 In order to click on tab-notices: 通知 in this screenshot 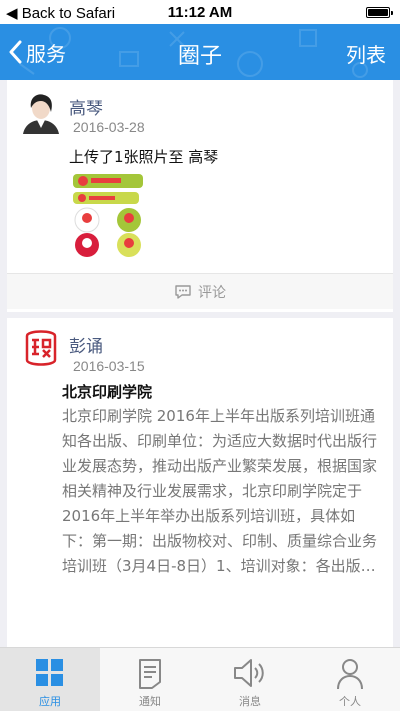, I will do `click(150, 679)`.